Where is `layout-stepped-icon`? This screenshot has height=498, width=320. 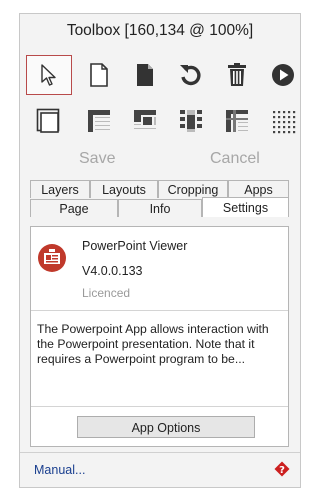 layout-stepped-icon is located at coordinates (145, 121).